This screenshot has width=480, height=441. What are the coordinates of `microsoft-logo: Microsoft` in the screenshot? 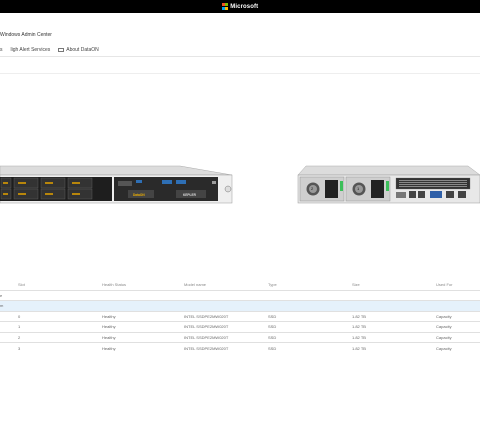 It's located at (240, 6).